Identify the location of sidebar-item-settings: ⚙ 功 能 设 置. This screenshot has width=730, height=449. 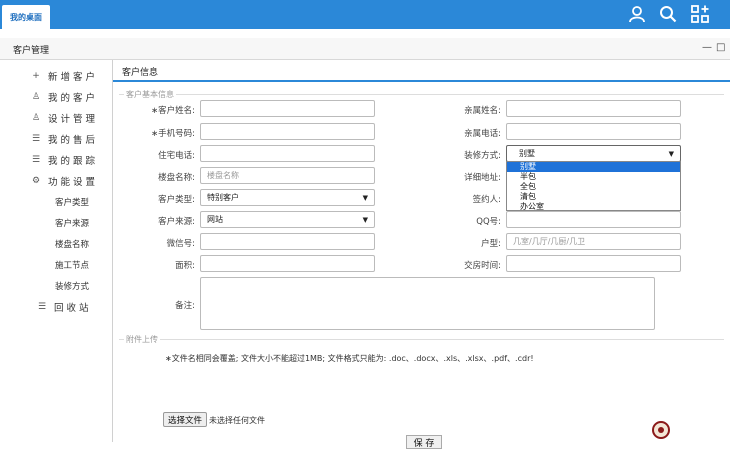
(62, 181).